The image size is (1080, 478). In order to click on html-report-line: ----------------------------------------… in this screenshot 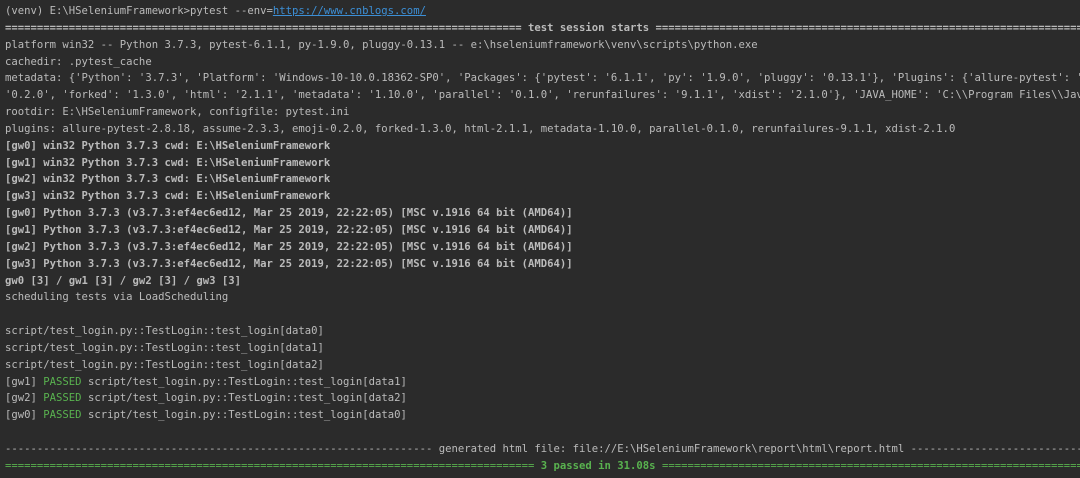, I will do `click(542, 448)`.